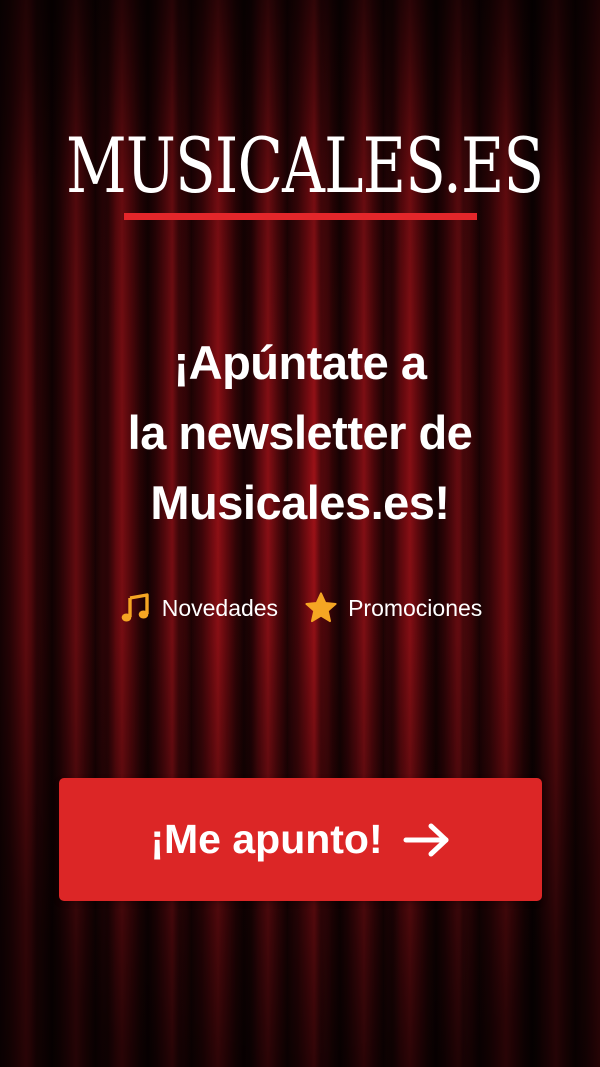 The height and width of the screenshot is (1067, 600). I want to click on star-icon, so click(321, 608).